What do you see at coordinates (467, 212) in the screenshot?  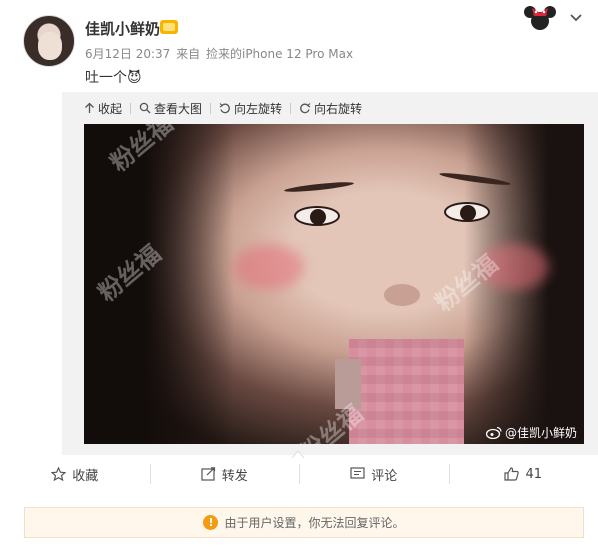 I see `photo-eye-right` at bounding box center [467, 212].